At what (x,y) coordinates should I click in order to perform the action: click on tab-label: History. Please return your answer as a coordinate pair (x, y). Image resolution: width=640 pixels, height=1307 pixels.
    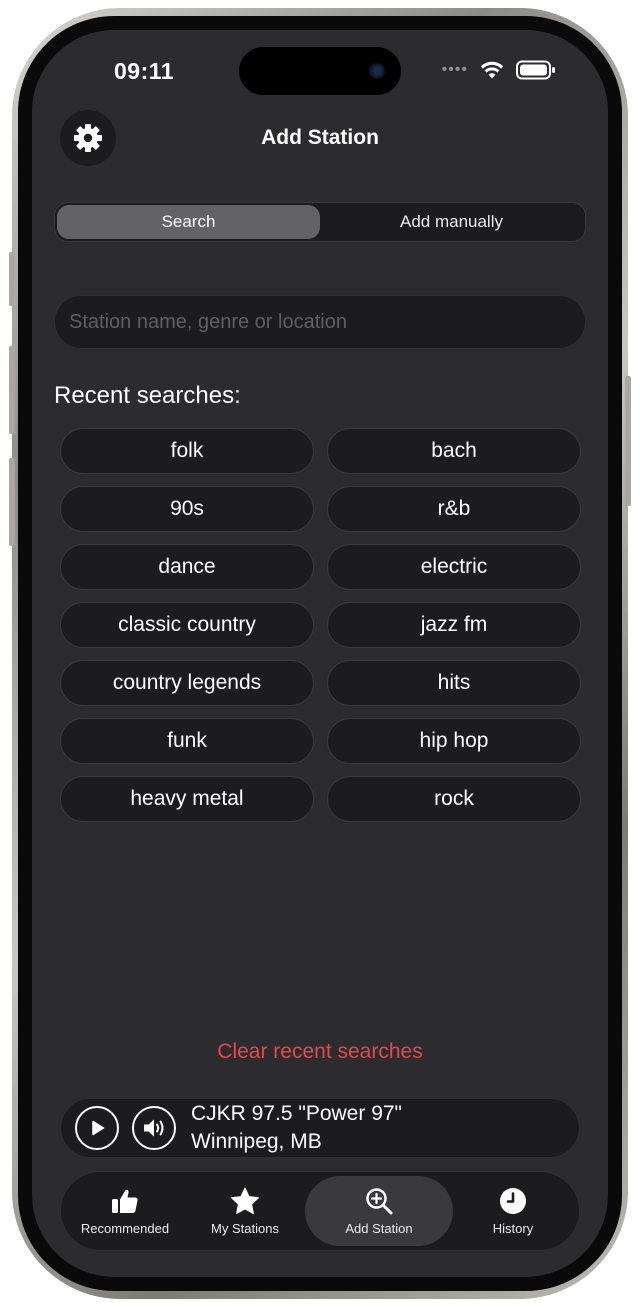
    Looking at the image, I should click on (513, 1228).